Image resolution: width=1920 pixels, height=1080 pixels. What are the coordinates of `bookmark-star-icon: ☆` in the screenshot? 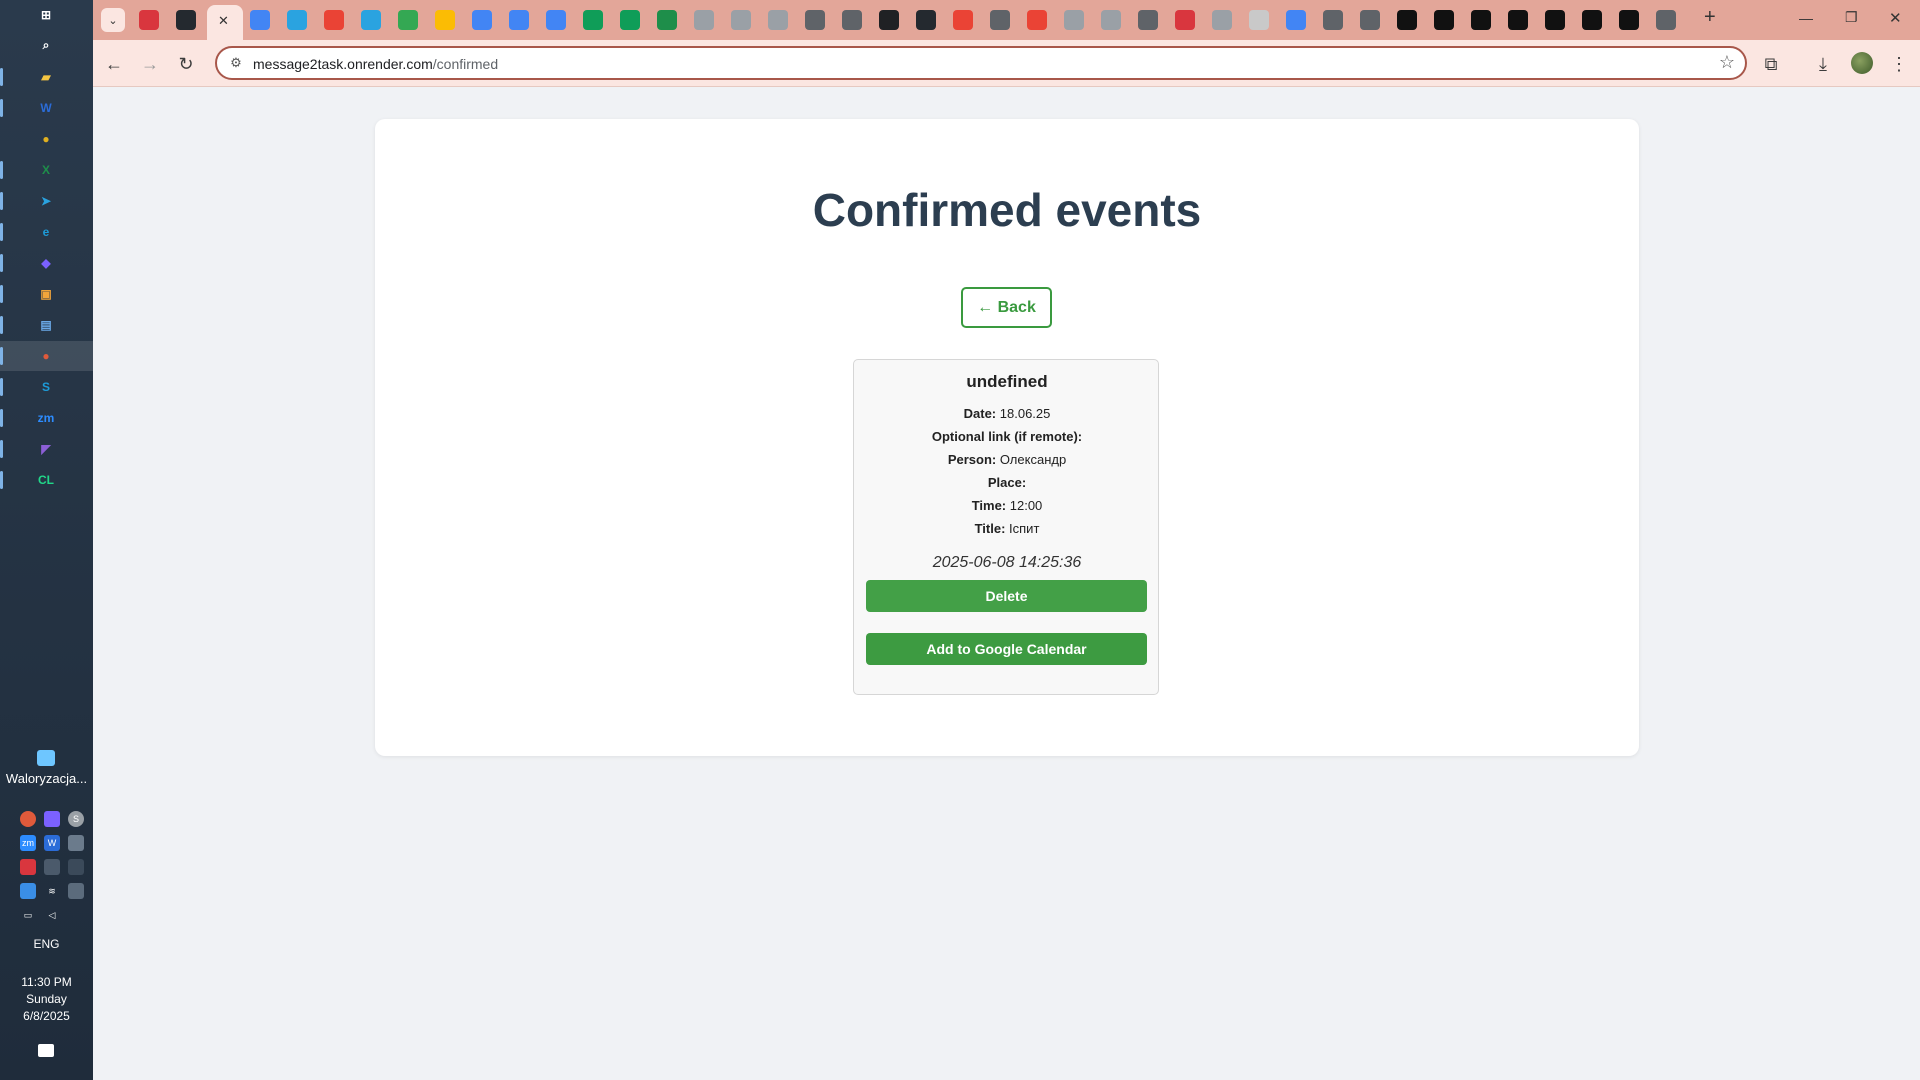 It's located at (1727, 62).